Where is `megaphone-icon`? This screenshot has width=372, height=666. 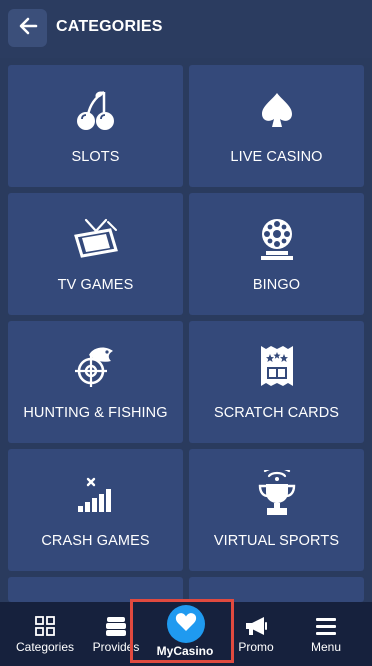
megaphone-icon is located at coordinates (256, 626).